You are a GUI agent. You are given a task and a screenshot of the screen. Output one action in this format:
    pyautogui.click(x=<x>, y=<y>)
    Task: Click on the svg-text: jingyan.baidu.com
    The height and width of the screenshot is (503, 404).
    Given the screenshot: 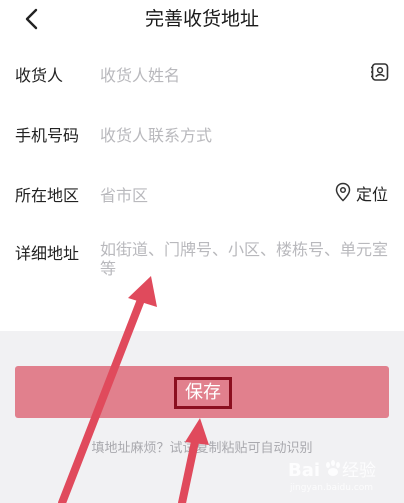 What is the action you would take?
    pyautogui.click(x=331, y=488)
    